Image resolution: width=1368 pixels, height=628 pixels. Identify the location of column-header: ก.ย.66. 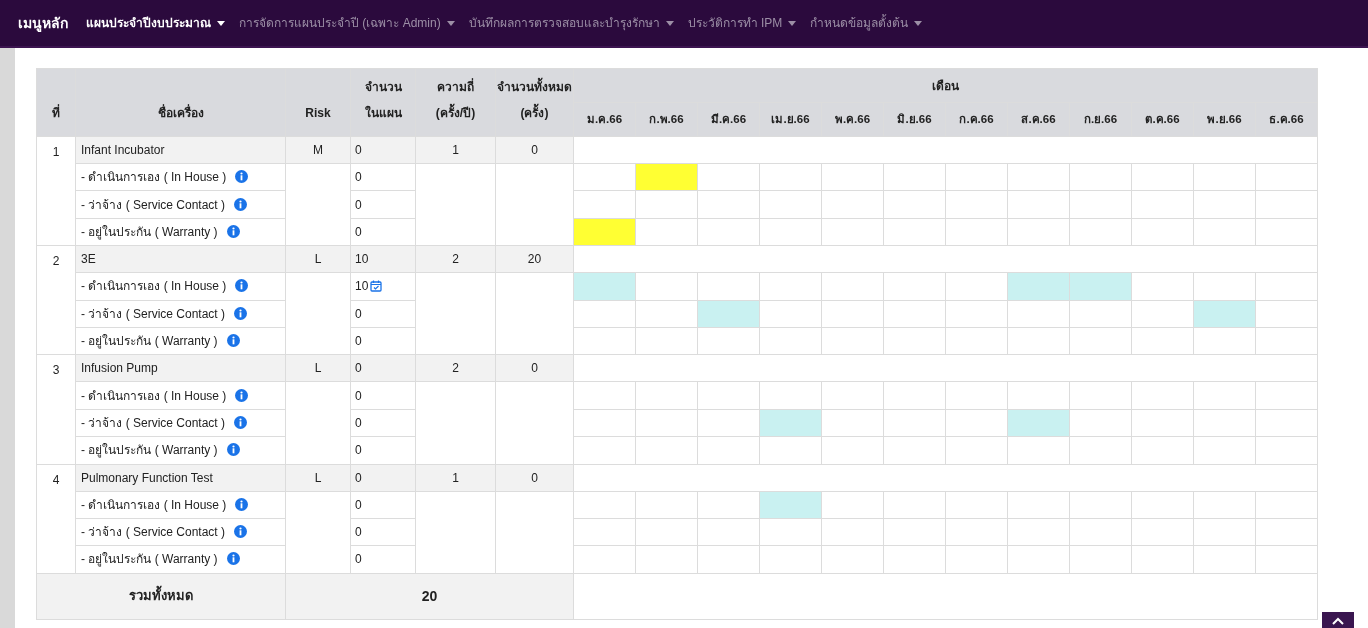
(1100, 119).